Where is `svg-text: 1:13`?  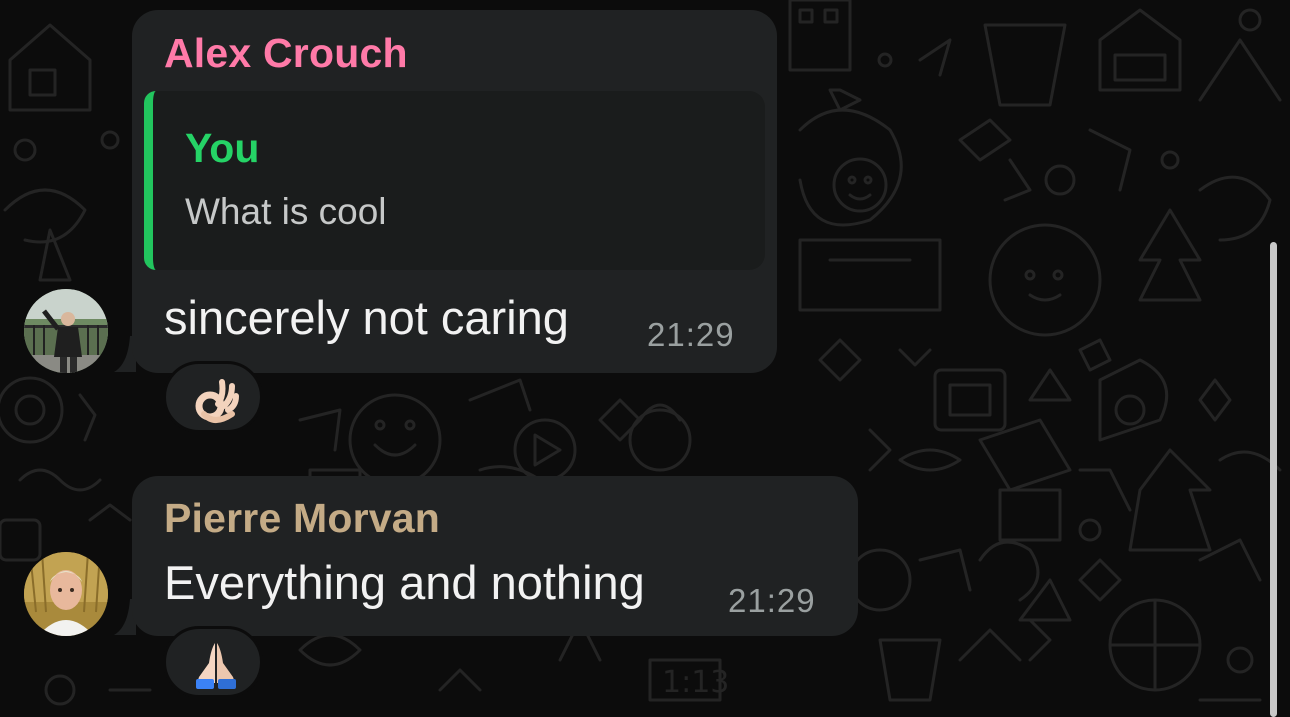
svg-text: 1:13 is located at coordinates (695, 682).